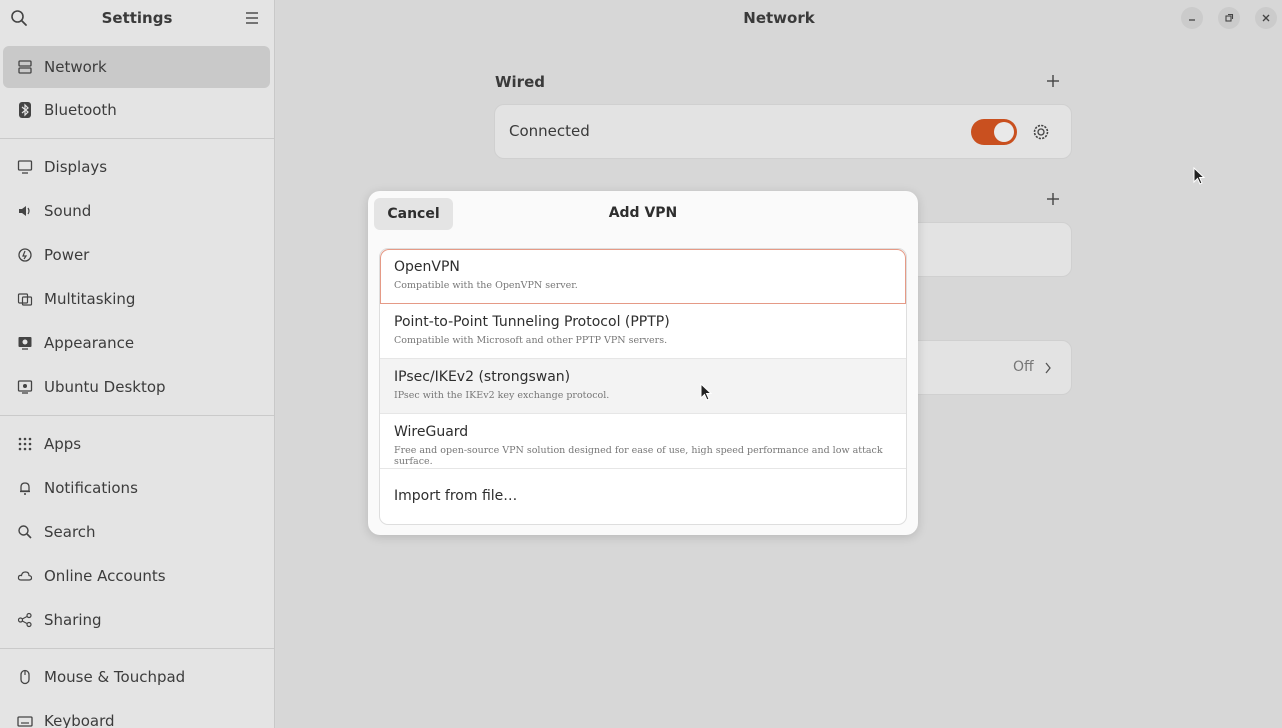  Describe the element at coordinates (25, 67) in the screenshot. I see `network-icon` at that location.